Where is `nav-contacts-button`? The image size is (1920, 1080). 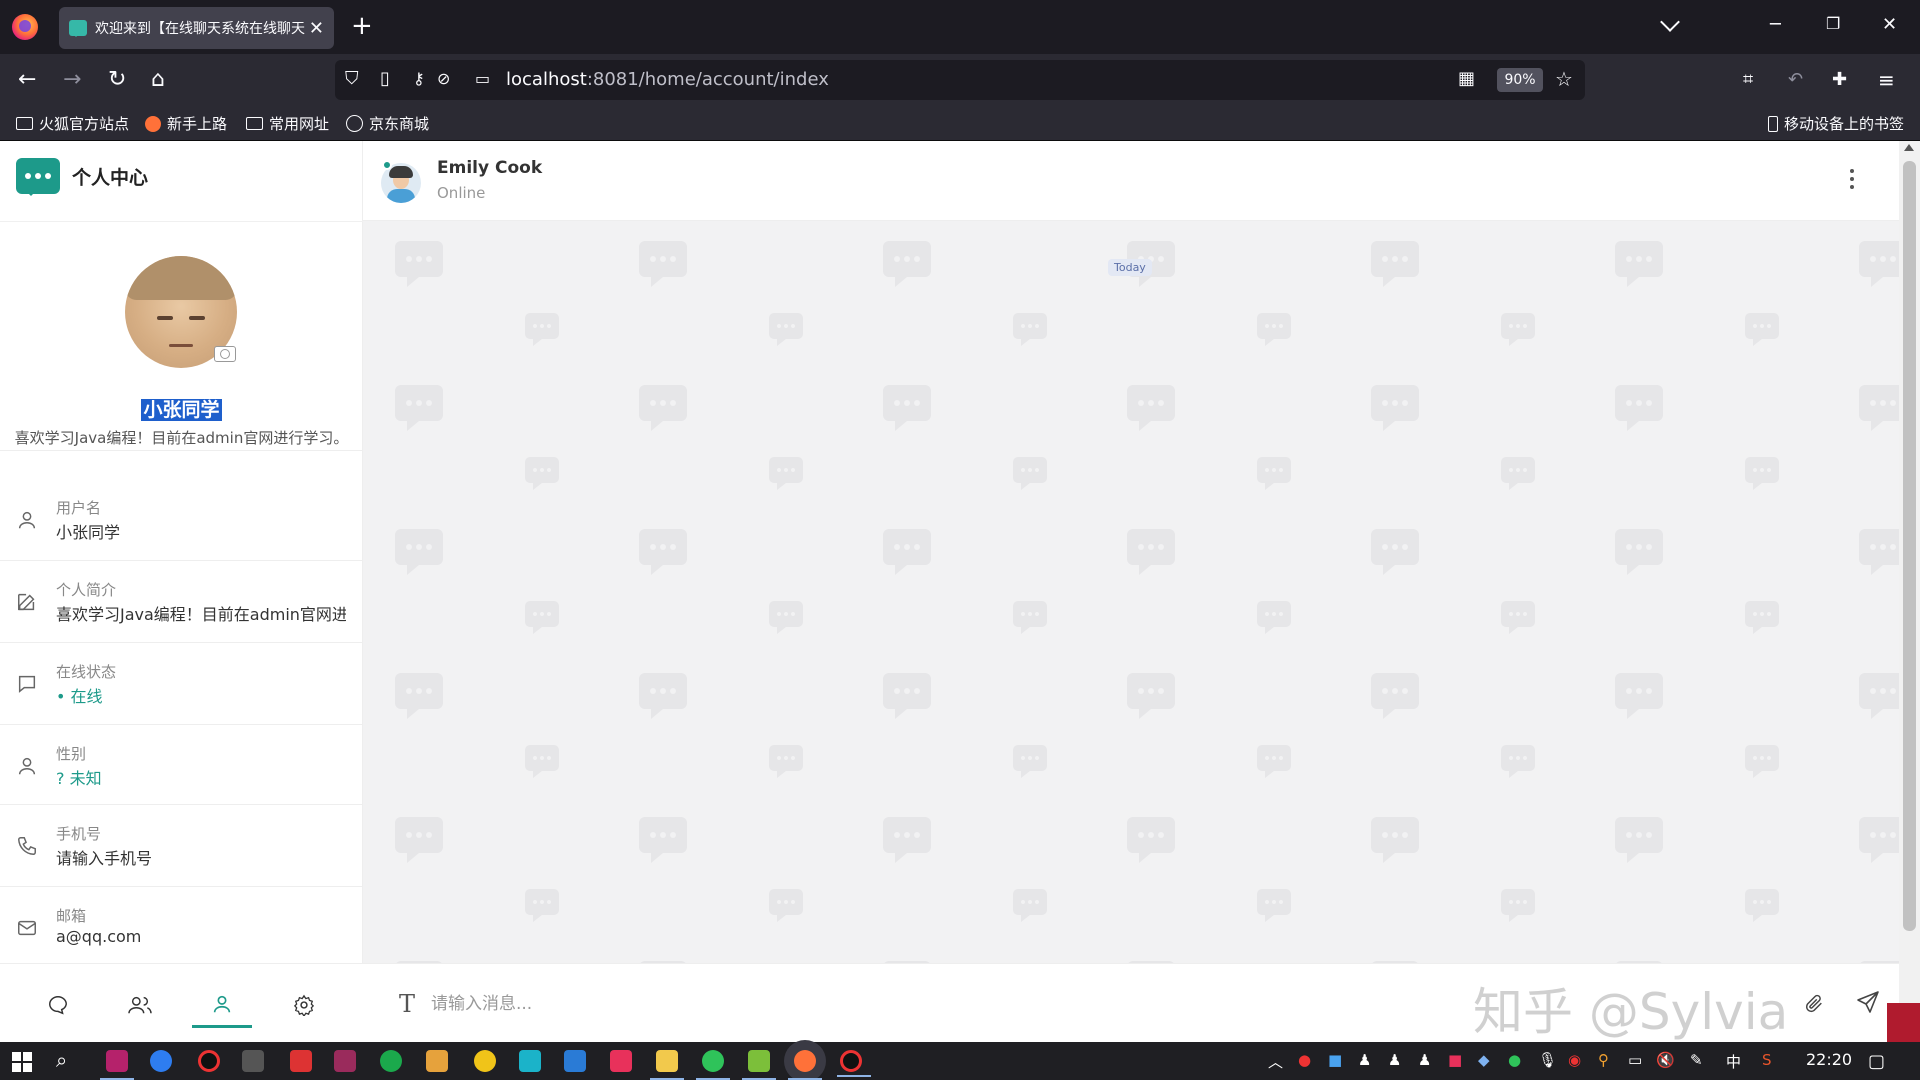
nav-contacts-button is located at coordinates (140, 1005).